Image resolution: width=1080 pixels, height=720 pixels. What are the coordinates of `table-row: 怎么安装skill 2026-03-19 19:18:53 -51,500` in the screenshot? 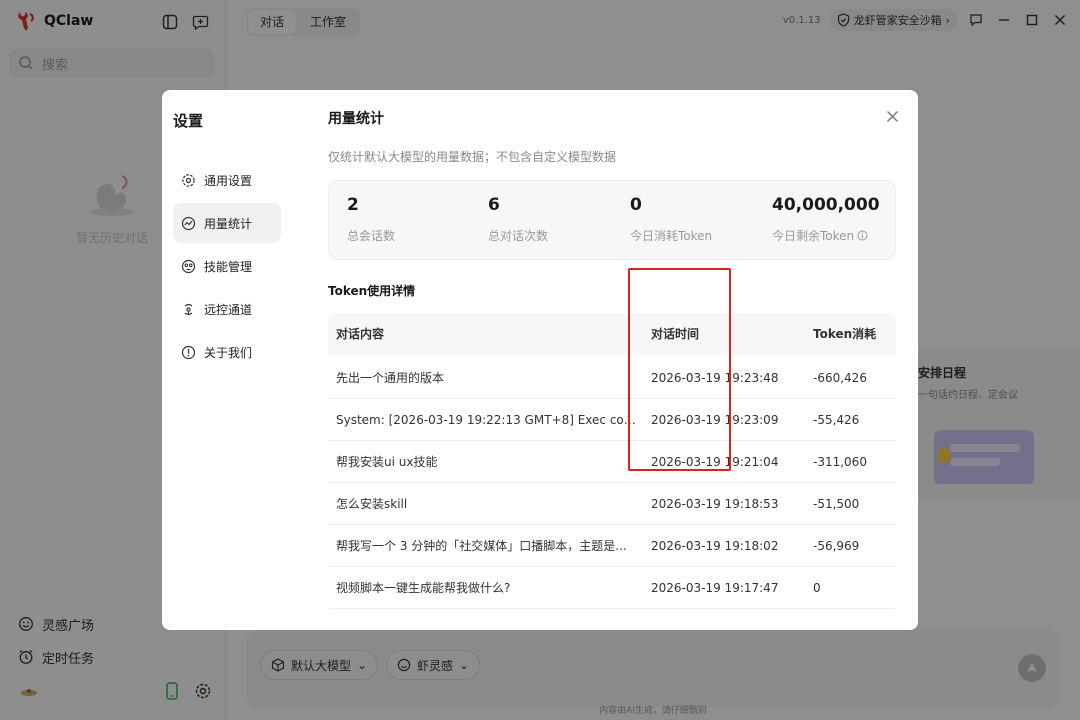 It's located at (612, 504).